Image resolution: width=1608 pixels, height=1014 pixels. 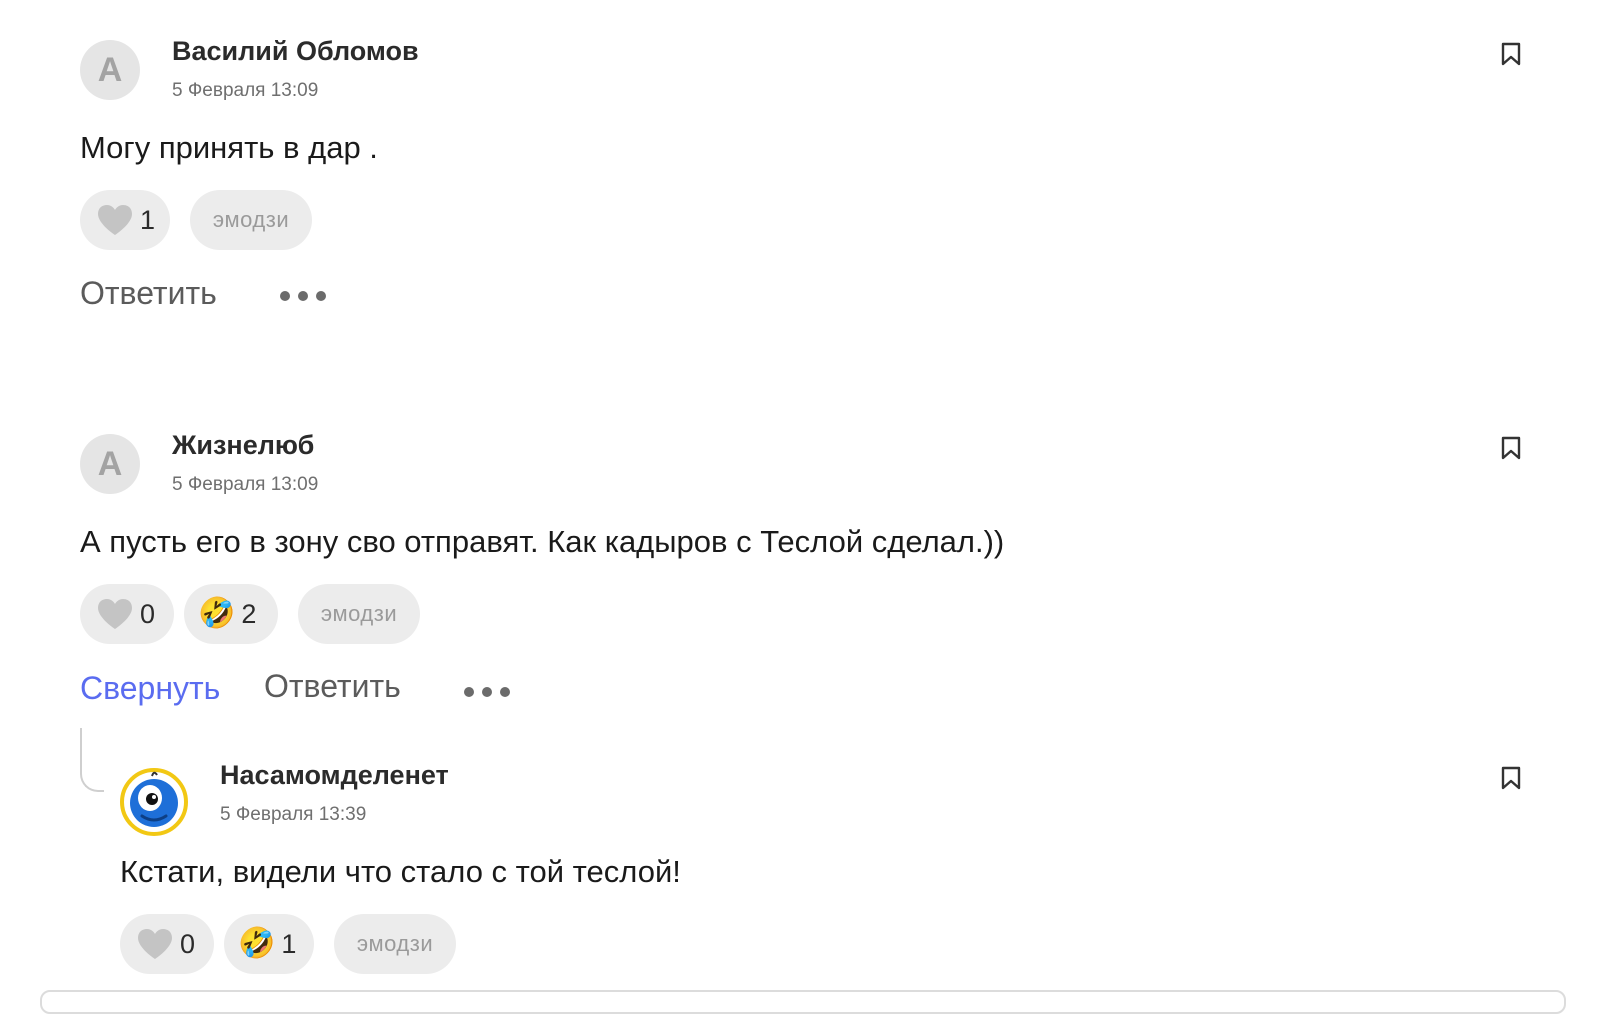 I want to click on thread-connector, so click(x=92, y=760).